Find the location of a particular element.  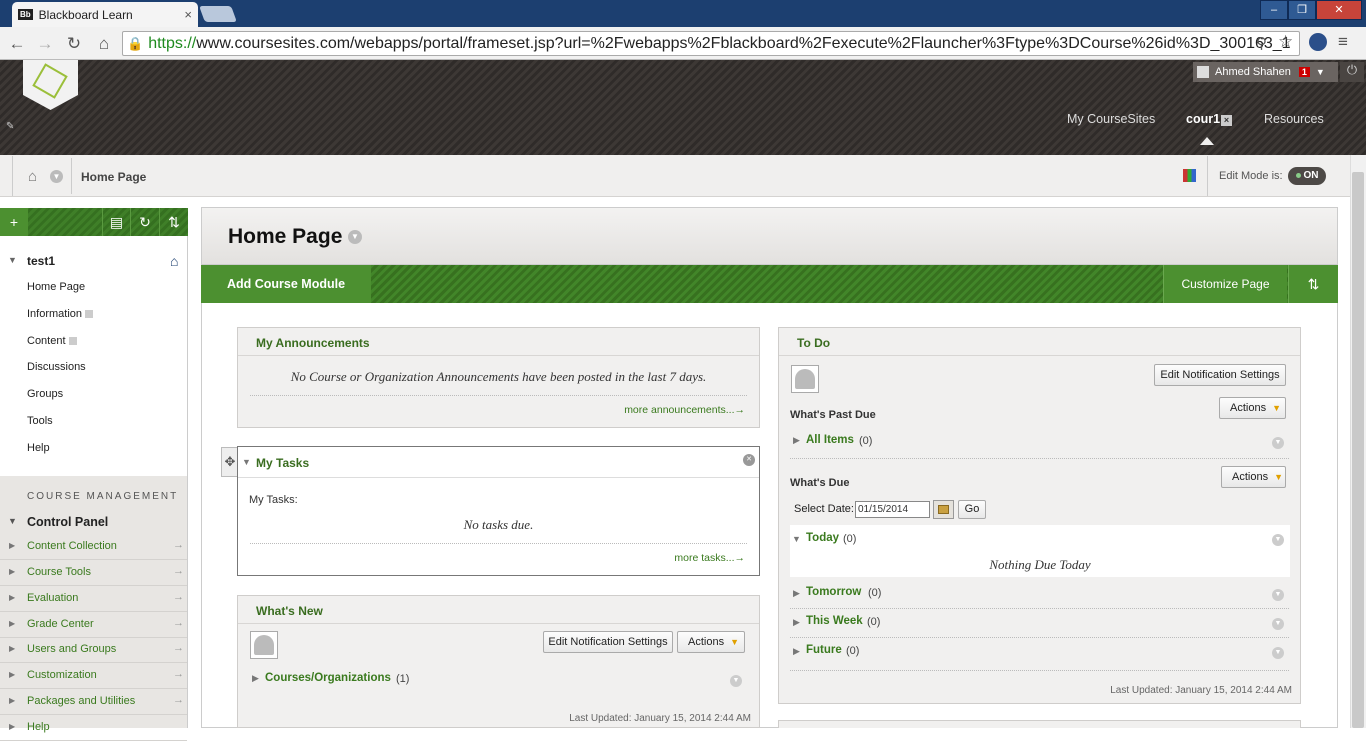

back-icon: ← is located at coordinates (17, 44).